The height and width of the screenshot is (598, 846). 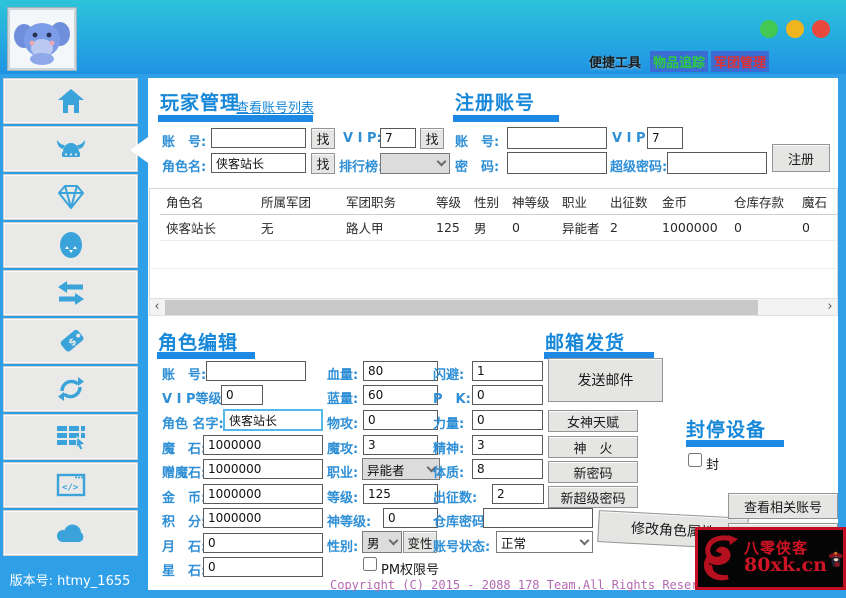 What do you see at coordinates (740, 61) in the screenshot?
I see `menu-legion-management: 军团管理` at bounding box center [740, 61].